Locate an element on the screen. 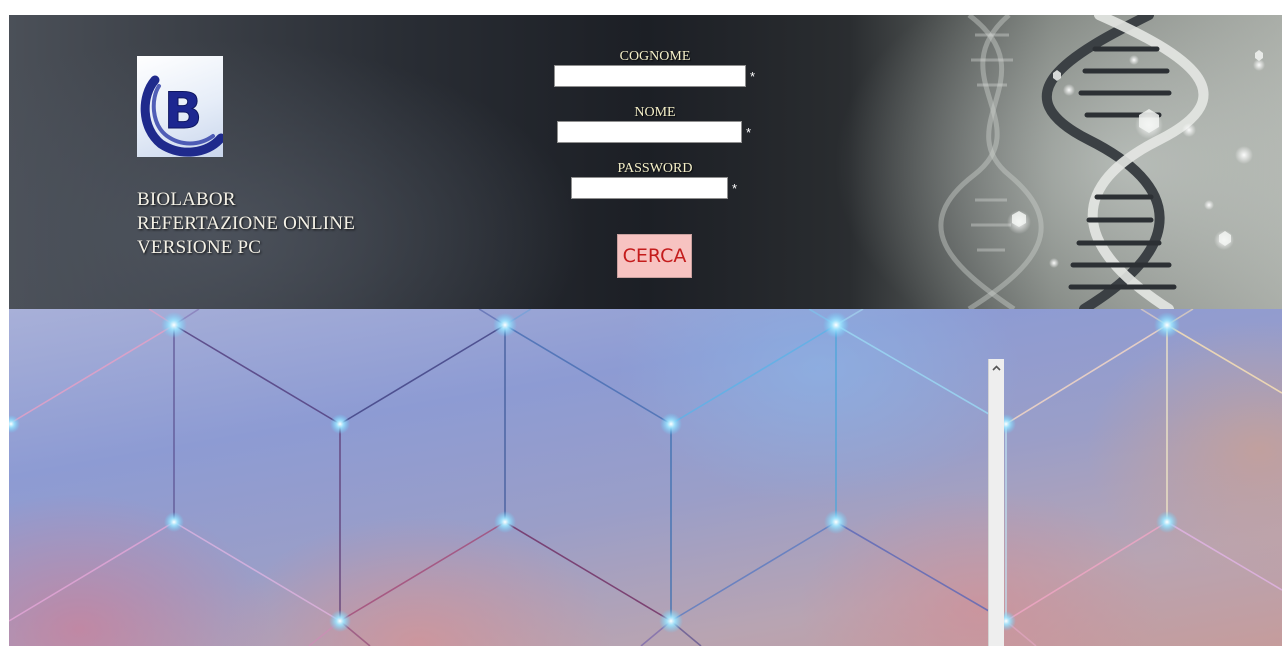 The height and width of the screenshot is (646, 1282). chevron-up-icon is located at coordinates (996, 367).